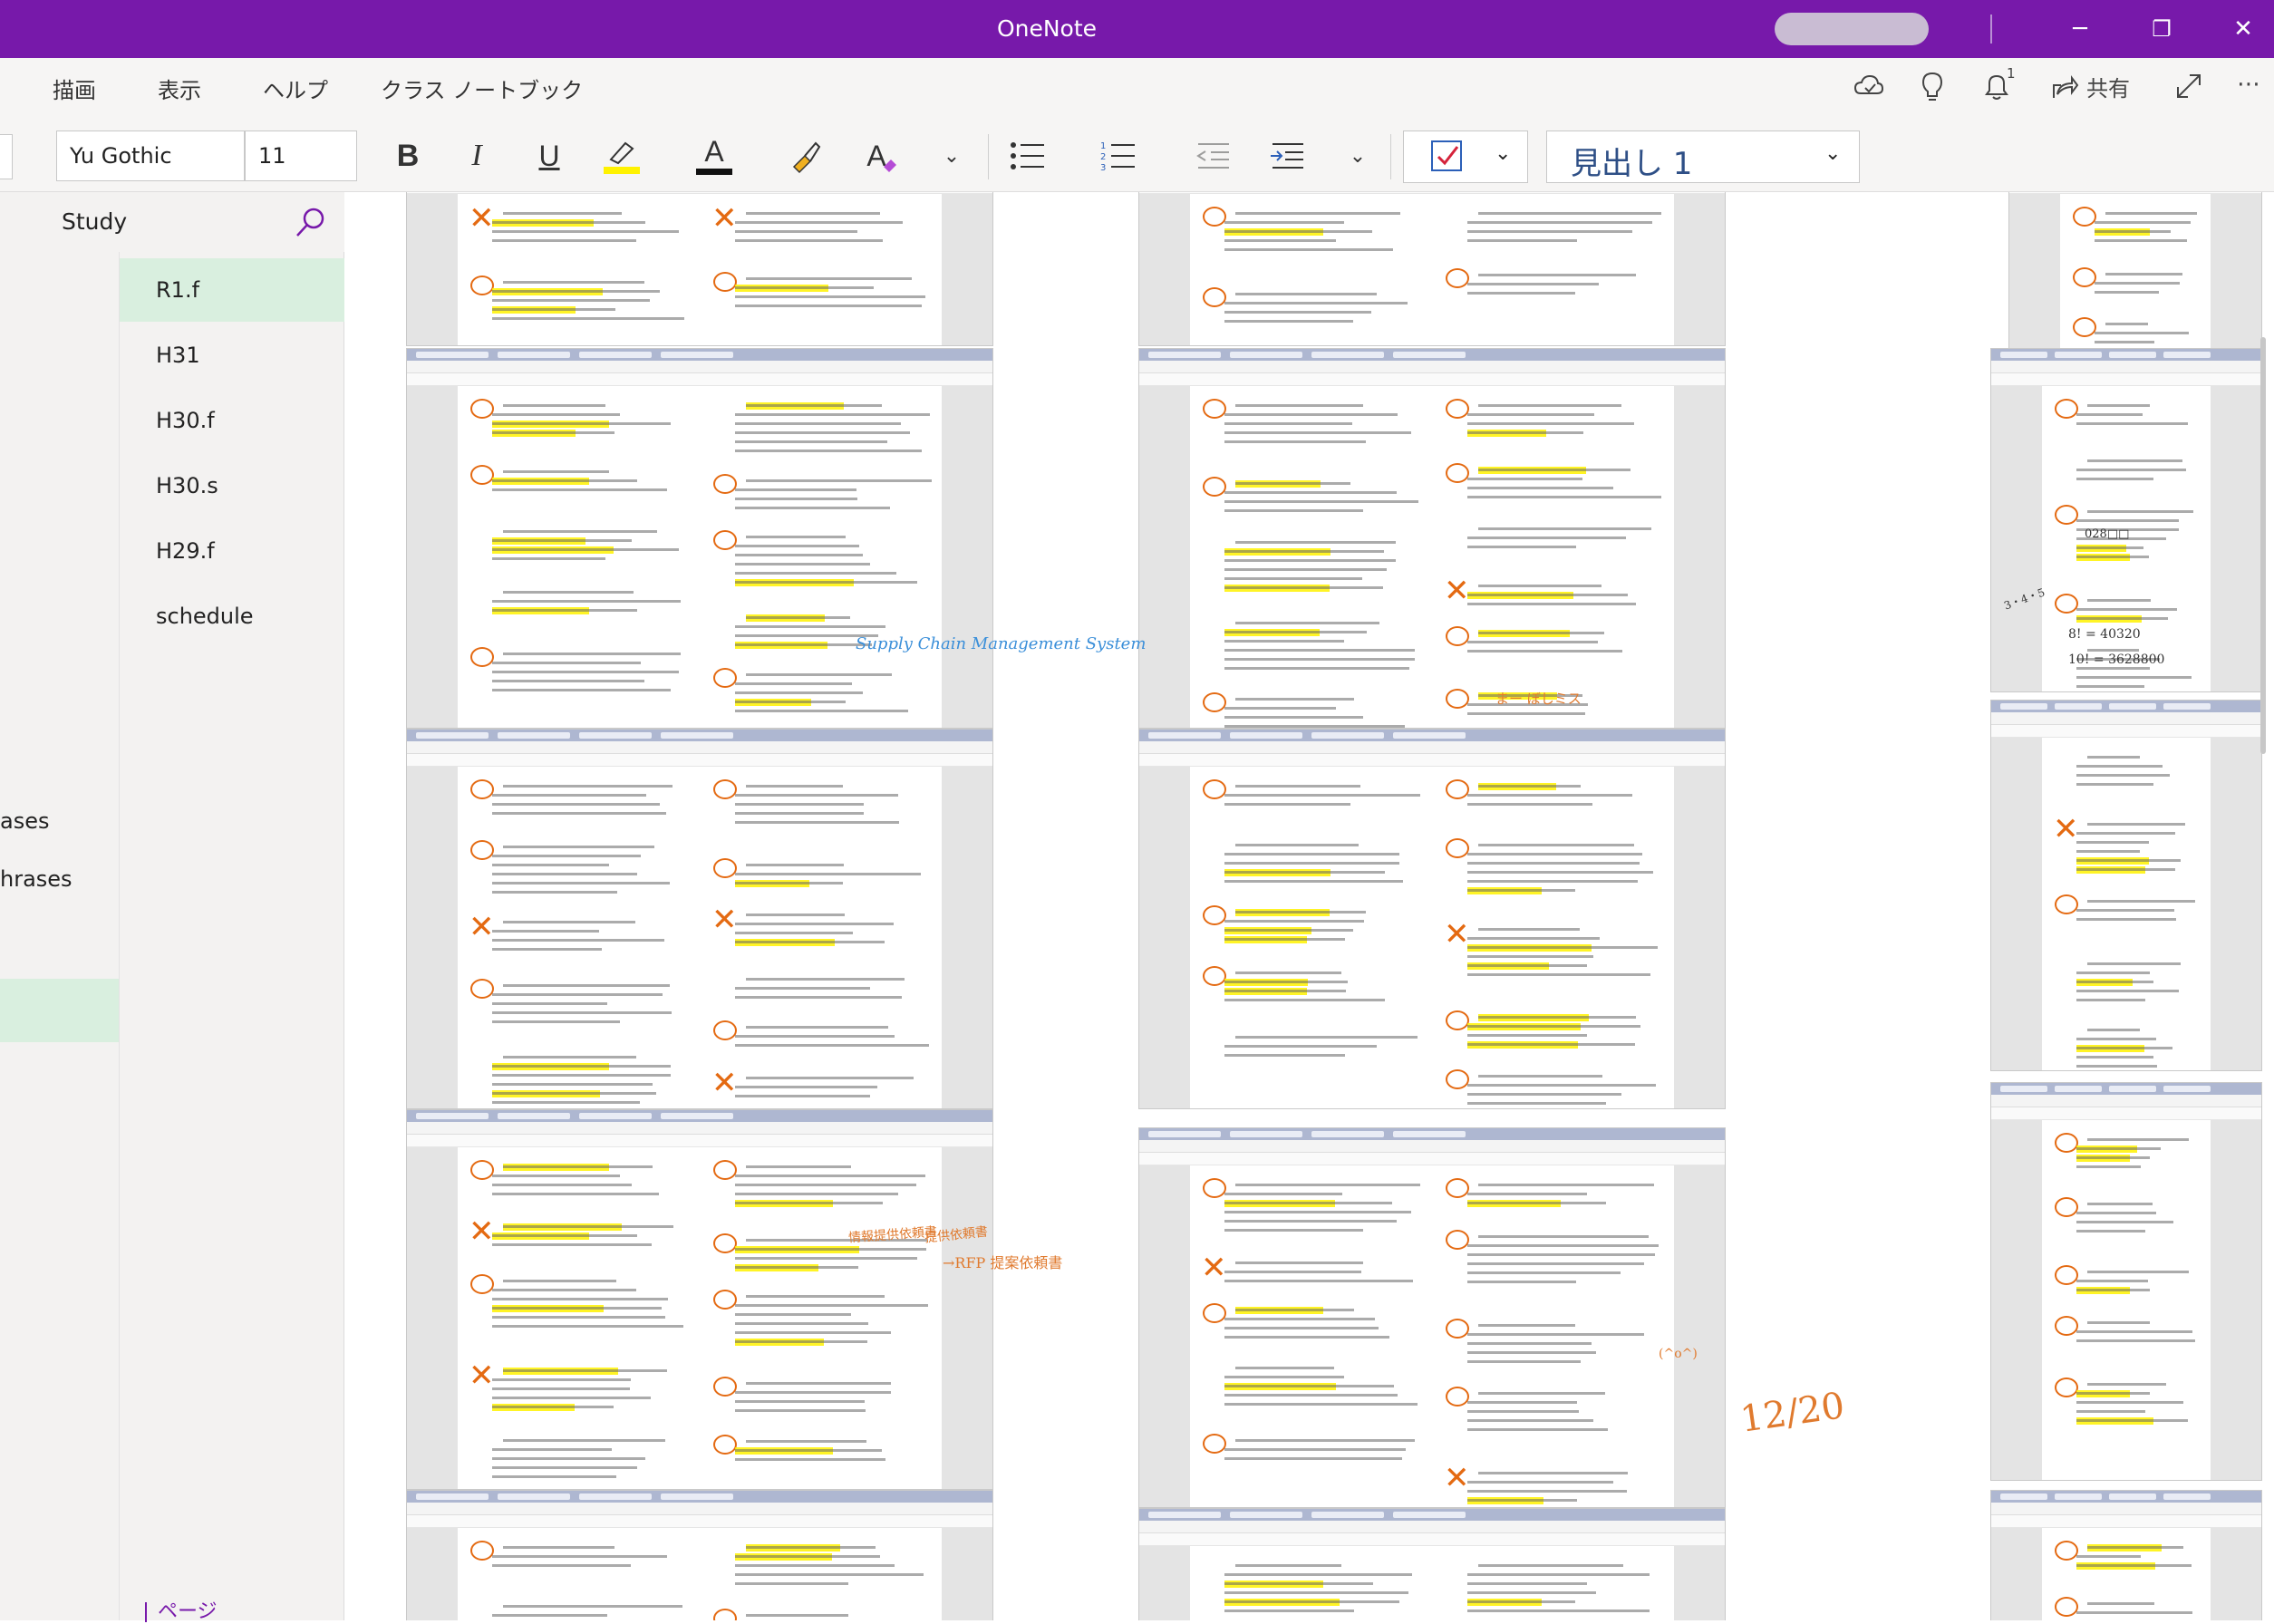  What do you see at coordinates (2248, 84) in the screenshot?
I see `more-options-icon: ⋯` at bounding box center [2248, 84].